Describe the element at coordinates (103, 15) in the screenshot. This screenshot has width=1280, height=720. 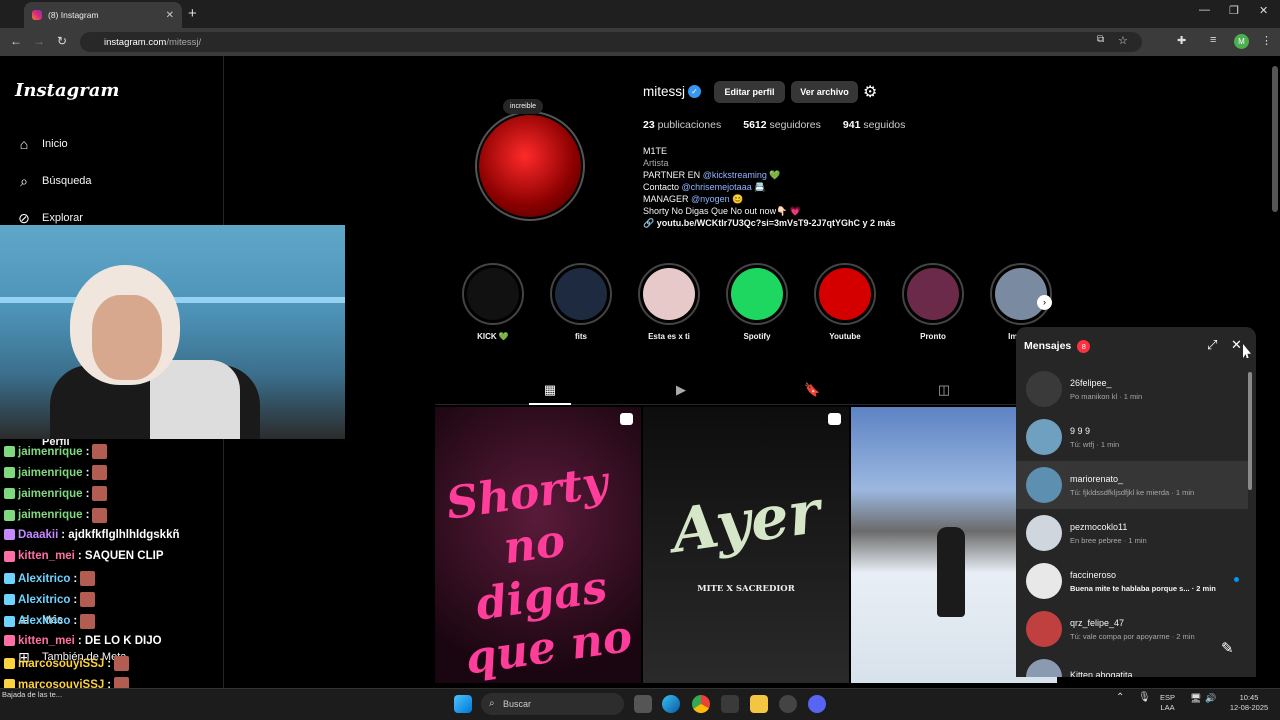
I see `browser-tab: (8) Instagram ✕` at that location.